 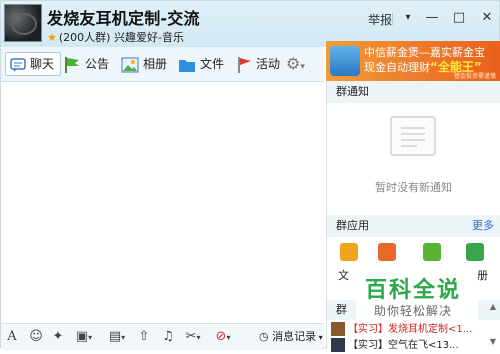 What do you see at coordinates (432, 18) in the screenshot?
I see `minimize-button: —` at bounding box center [432, 18].